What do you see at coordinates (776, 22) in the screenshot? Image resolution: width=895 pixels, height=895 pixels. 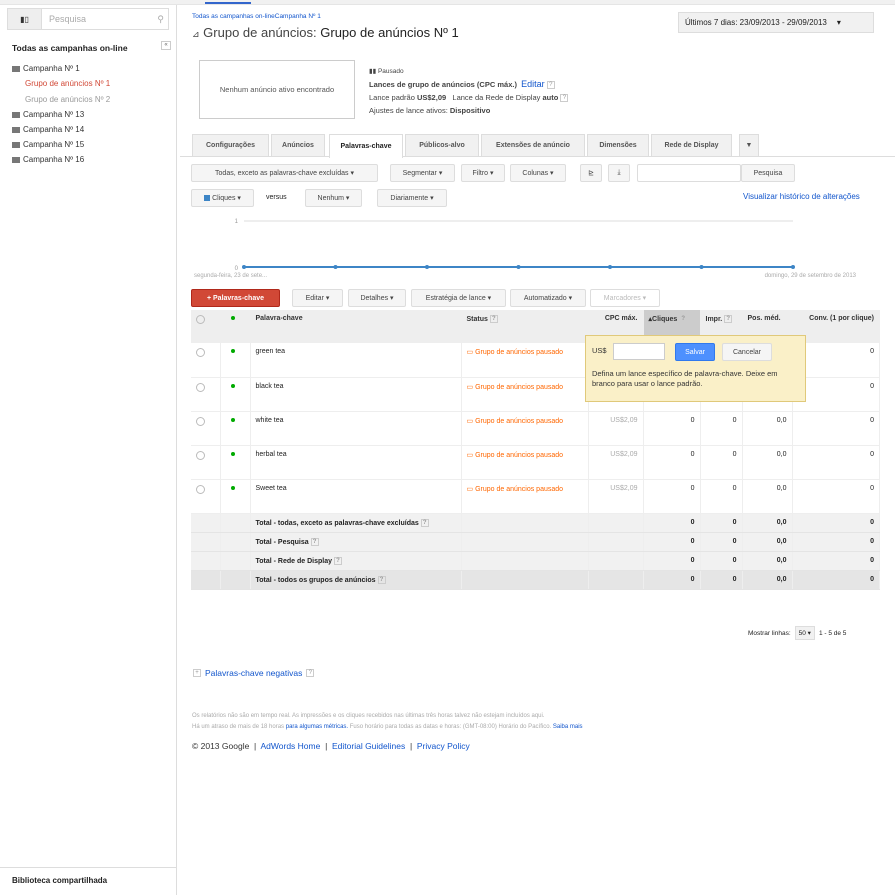 I see `date-range-selector: Últimos 7 dias: 23/09/2013 - 29/09/2013 ▾` at bounding box center [776, 22].